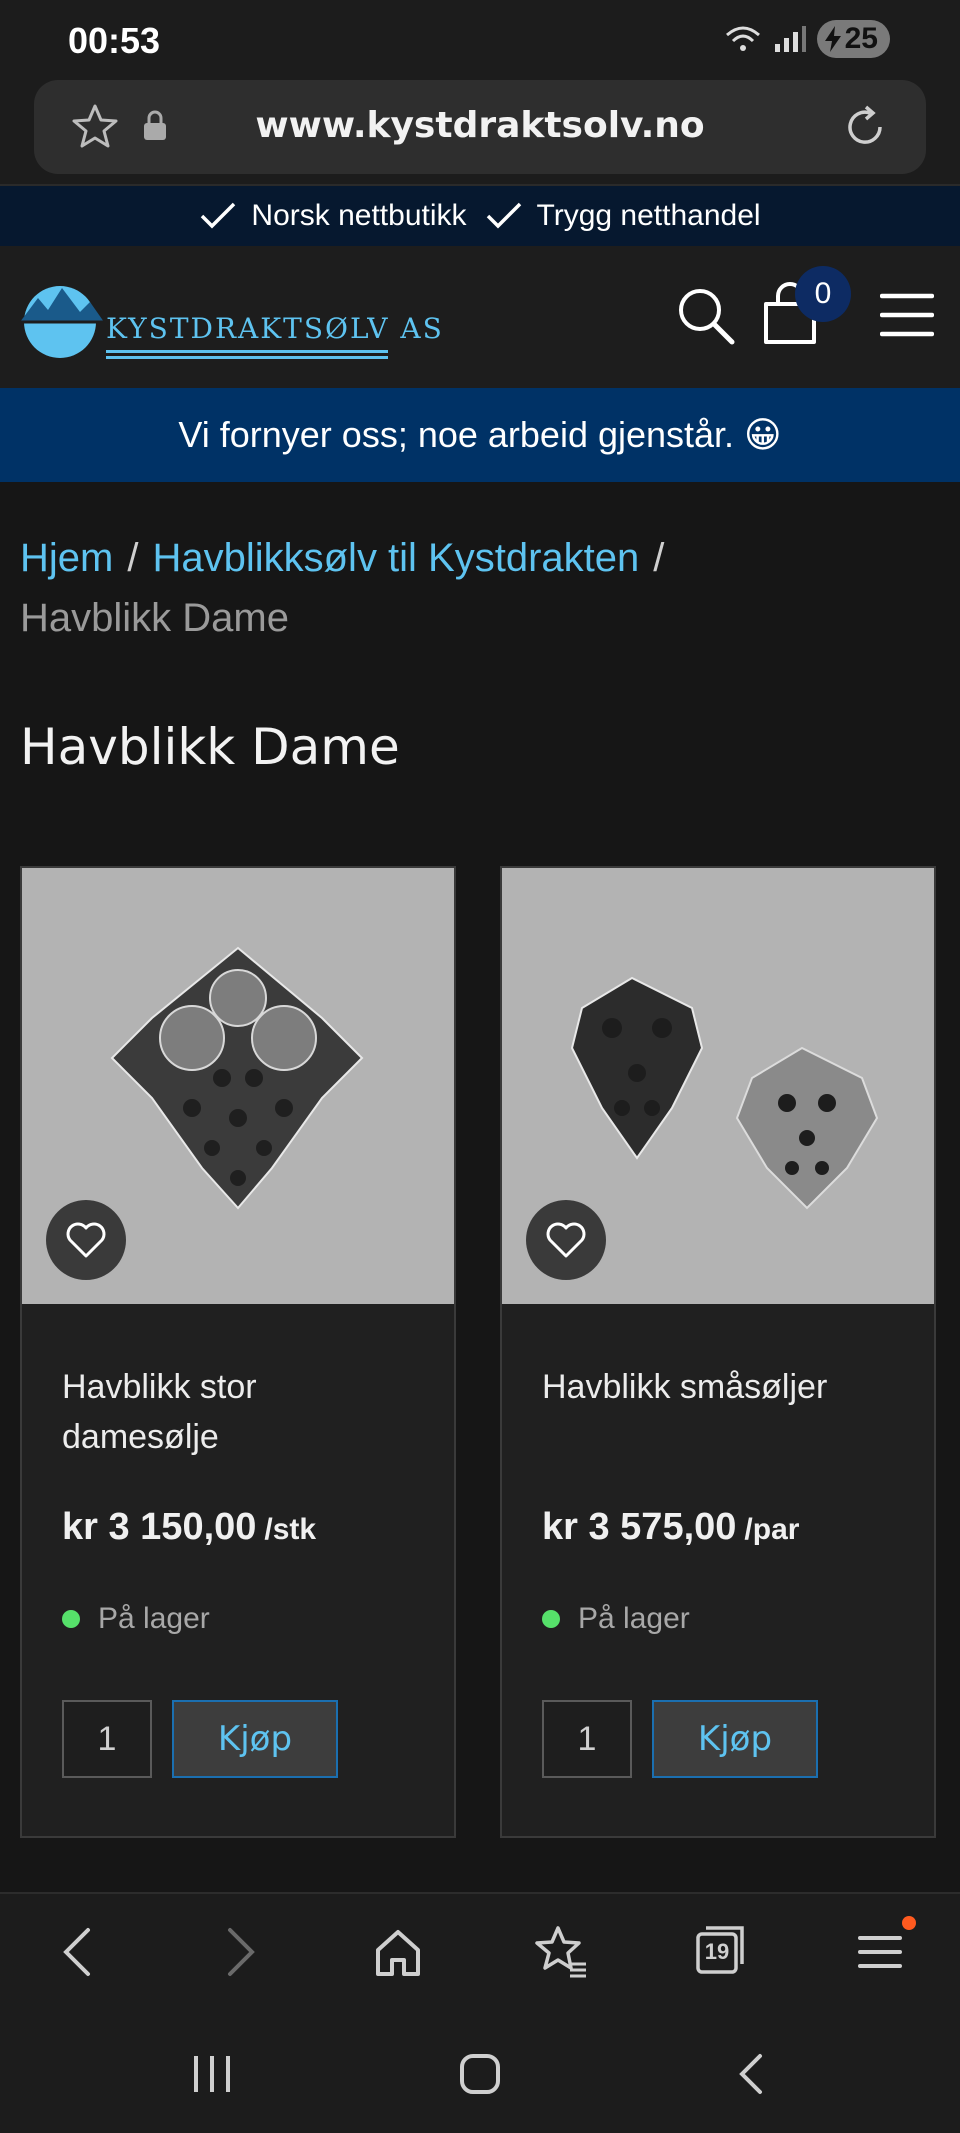  What do you see at coordinates (154, 618) in the screenshot?
I see `breadcrumb-current: Havblikk Dame` at bounding box center [154, 618].